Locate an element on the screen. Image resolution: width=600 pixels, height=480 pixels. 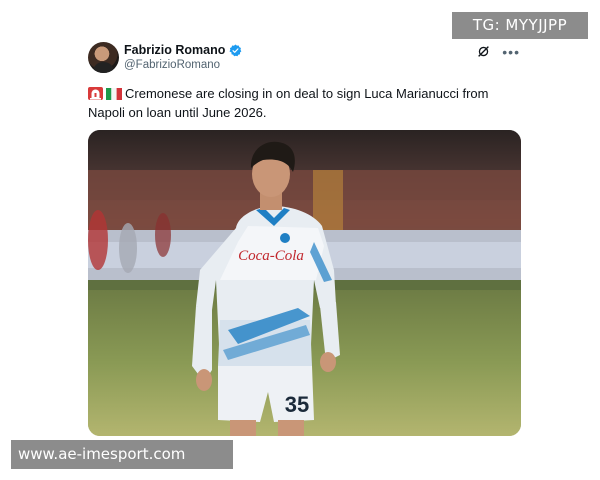
more-options-icon: ••• is located at coordinates (511, 52).